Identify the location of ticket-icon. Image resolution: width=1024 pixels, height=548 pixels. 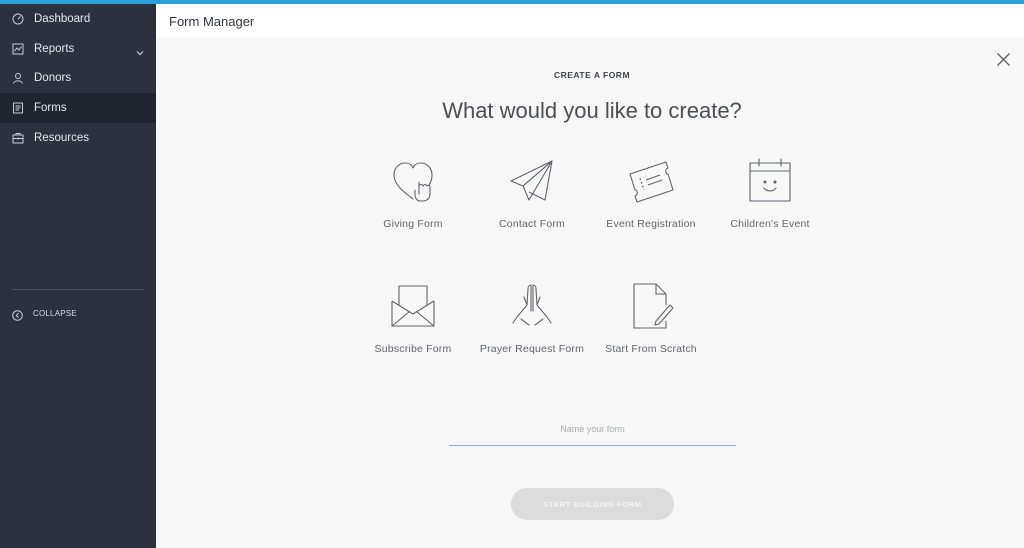
(651, 181).